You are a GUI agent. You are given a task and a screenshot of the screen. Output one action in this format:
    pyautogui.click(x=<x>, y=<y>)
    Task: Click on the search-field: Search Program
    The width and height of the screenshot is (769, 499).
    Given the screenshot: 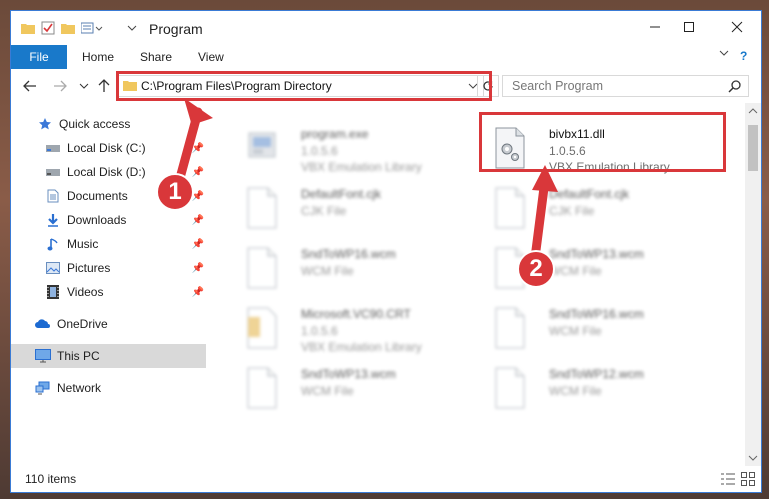 What is the action you would take?
    pyautogui.click(x=625, y=86)
    